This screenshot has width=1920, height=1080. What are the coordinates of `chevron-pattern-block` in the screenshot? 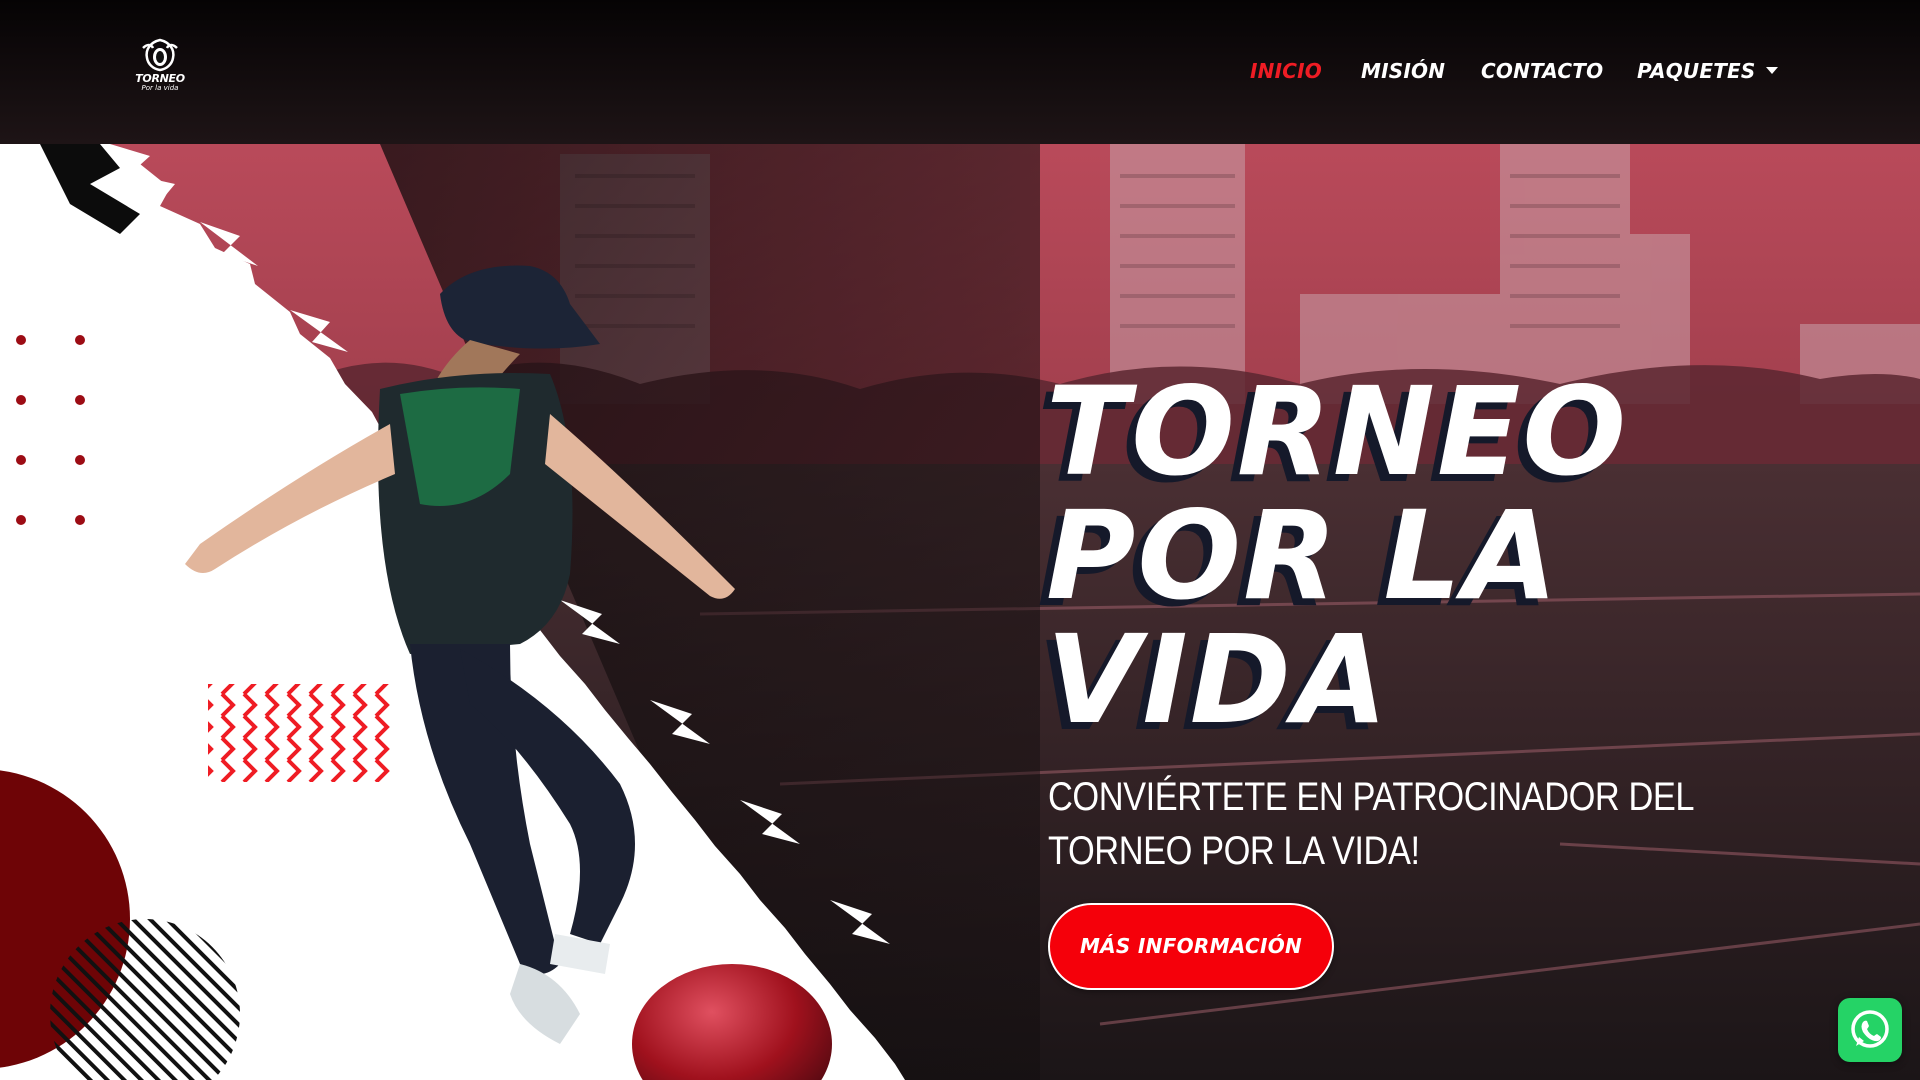 It's located at (301, 733).